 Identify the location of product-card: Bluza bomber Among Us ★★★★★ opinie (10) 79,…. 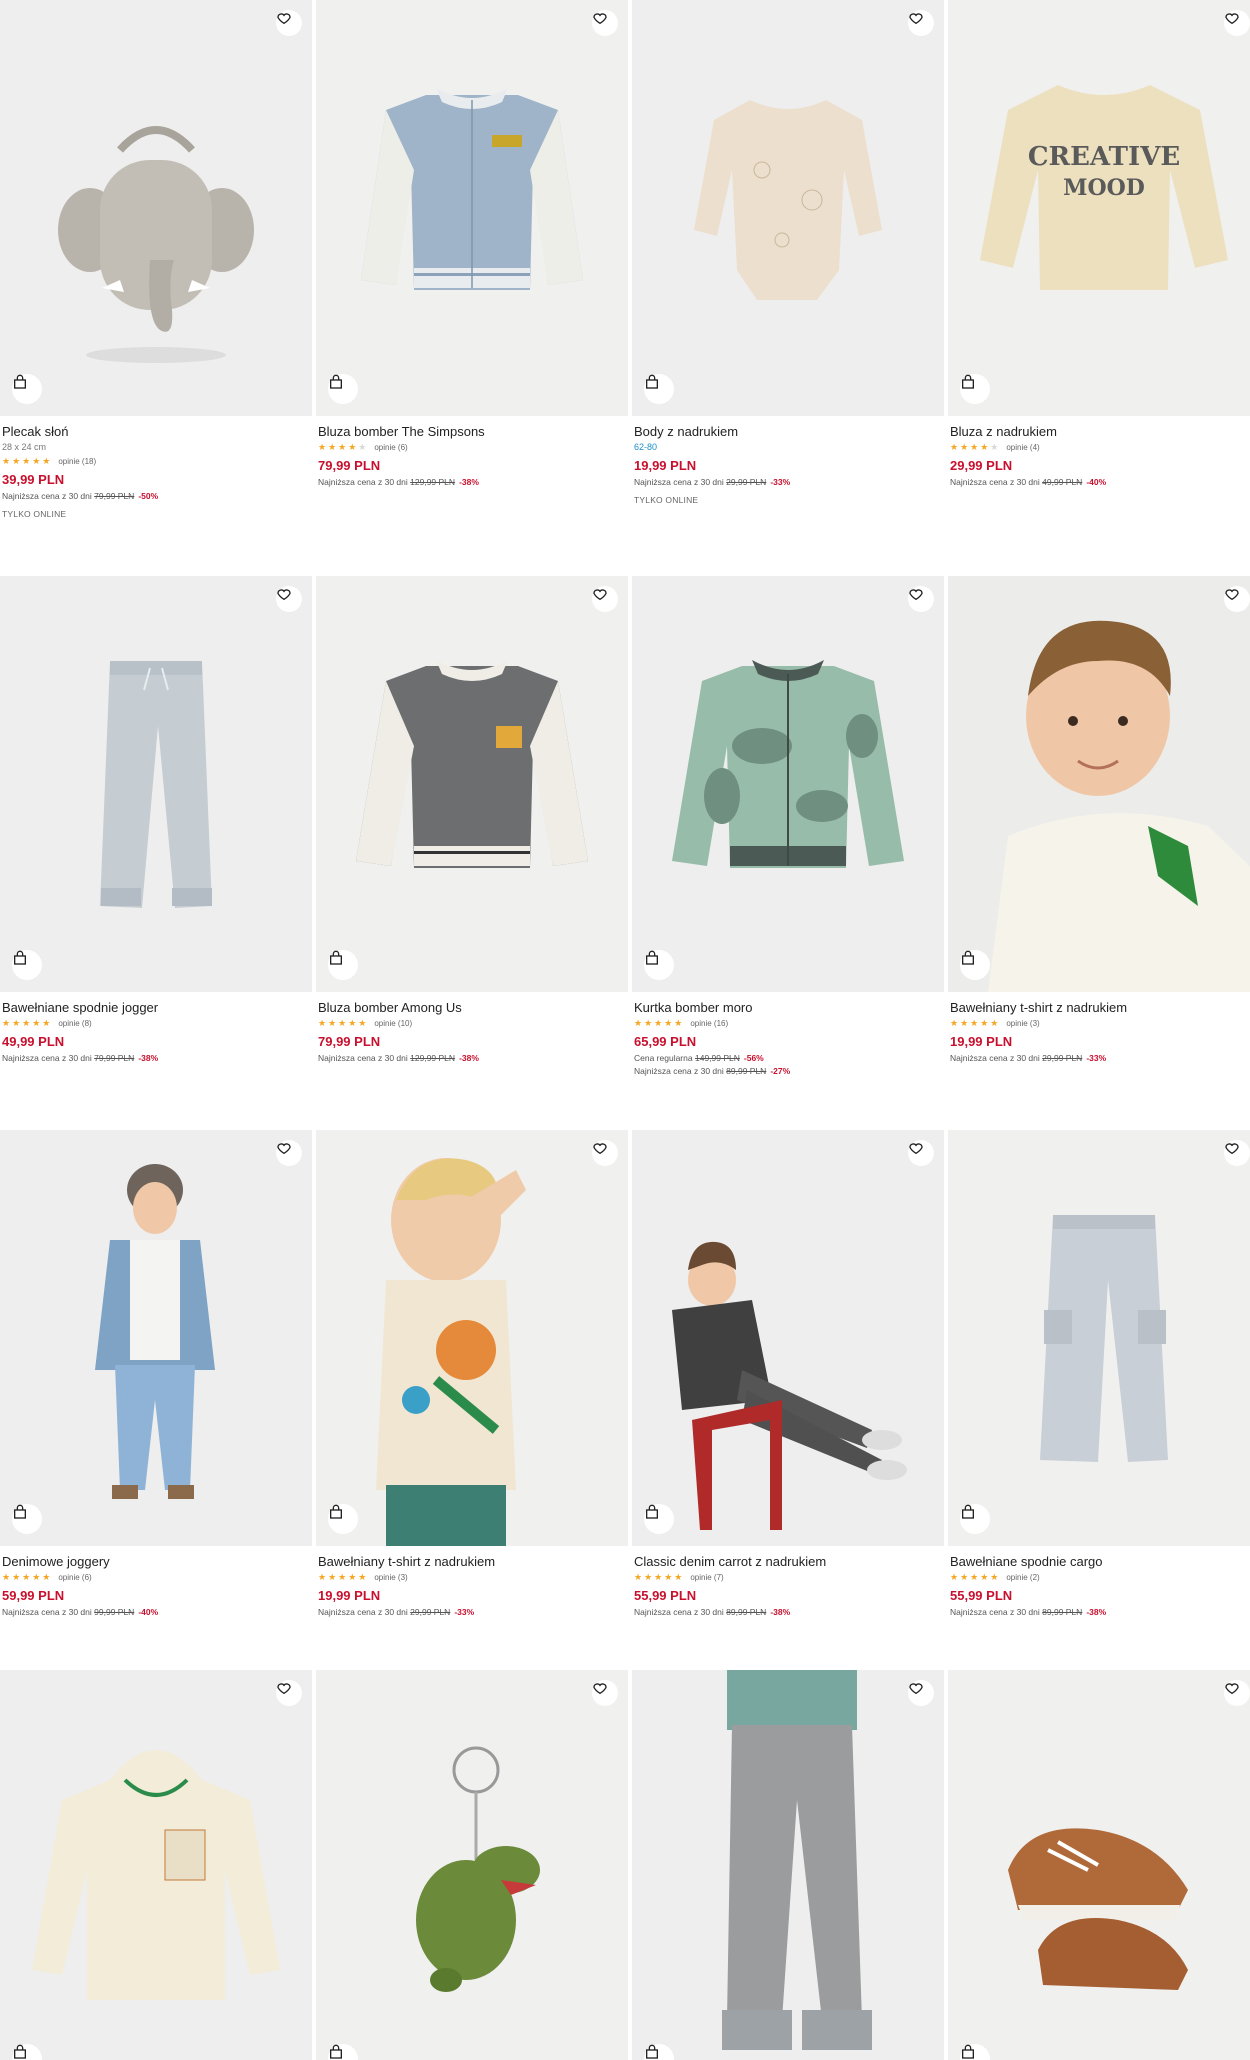
(472, 820).